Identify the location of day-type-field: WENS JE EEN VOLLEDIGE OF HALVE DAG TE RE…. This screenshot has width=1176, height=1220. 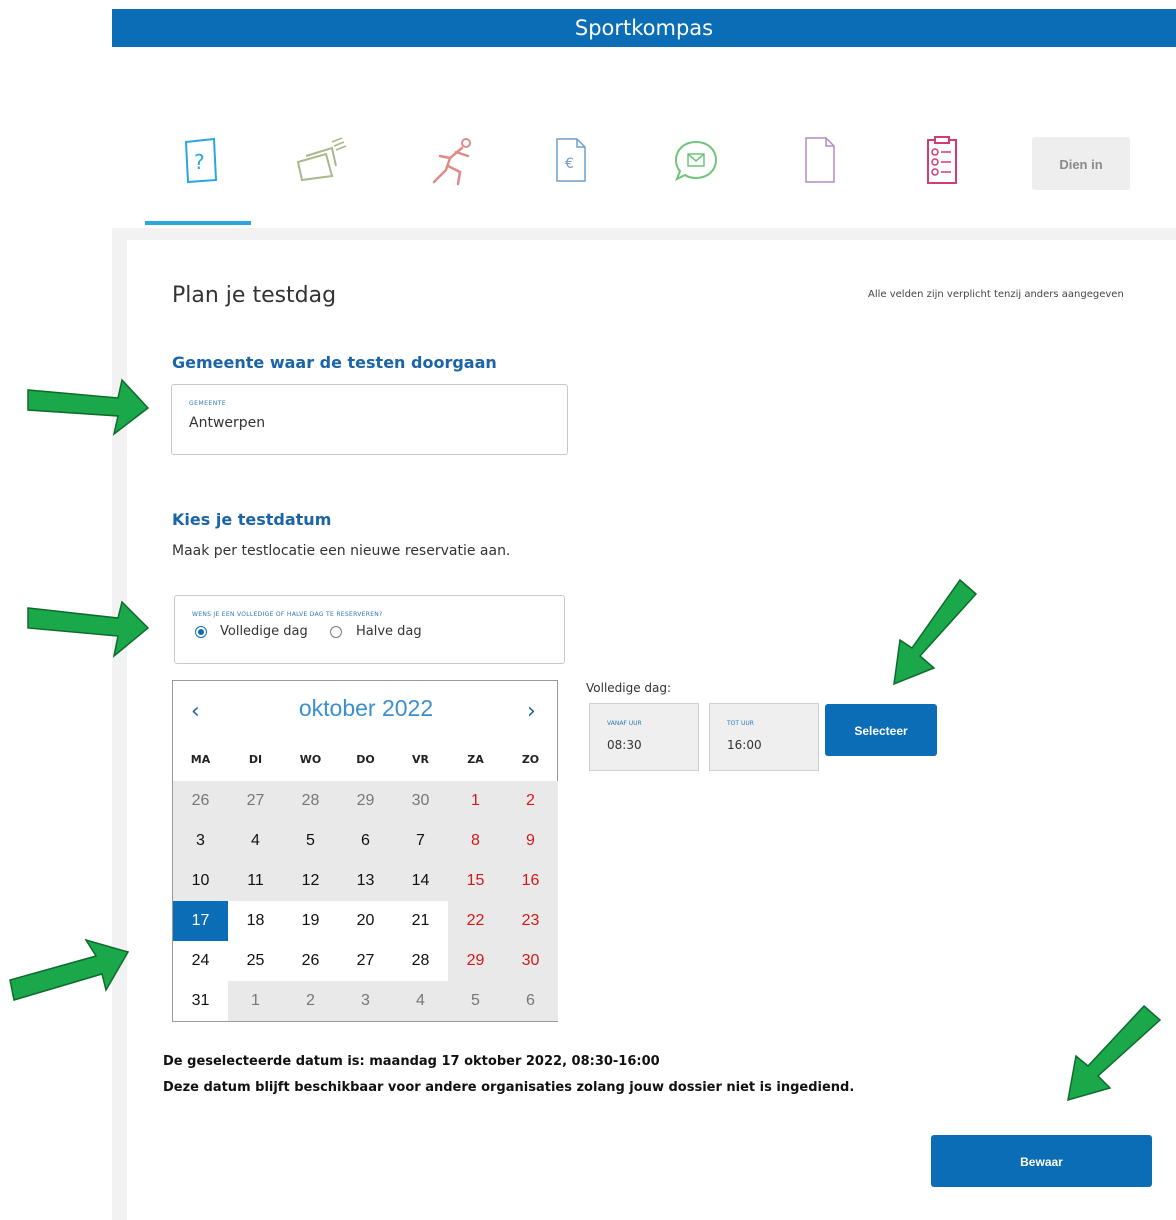
(369, 629).